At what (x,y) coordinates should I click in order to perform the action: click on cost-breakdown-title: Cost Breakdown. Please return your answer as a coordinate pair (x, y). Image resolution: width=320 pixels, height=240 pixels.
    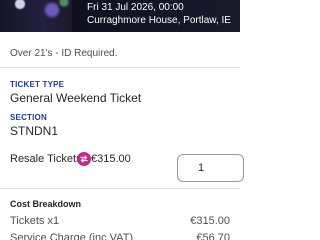
    Looking at the image, I should click on (46, 204).